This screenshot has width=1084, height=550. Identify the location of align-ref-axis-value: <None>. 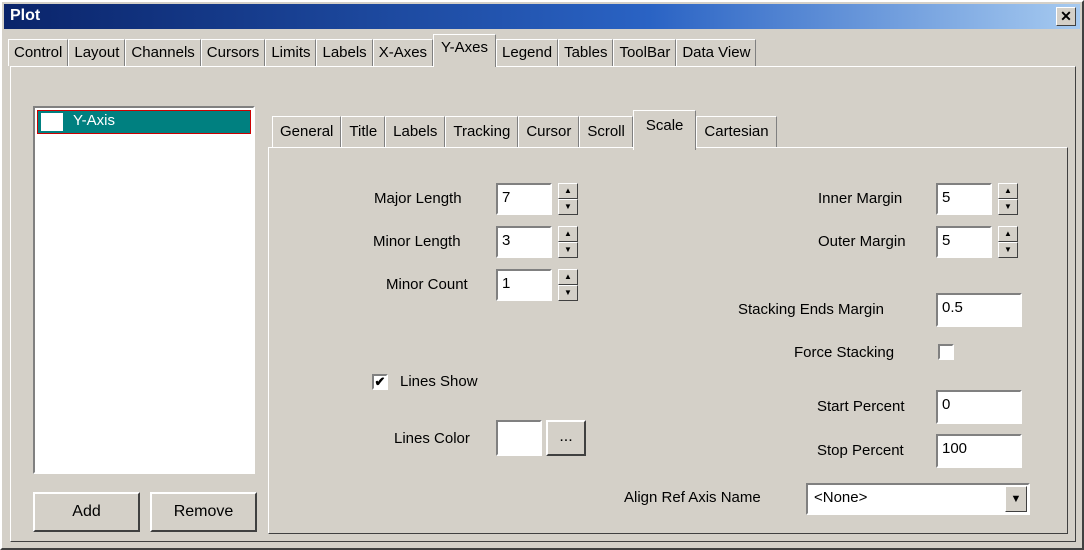
(841, 497).